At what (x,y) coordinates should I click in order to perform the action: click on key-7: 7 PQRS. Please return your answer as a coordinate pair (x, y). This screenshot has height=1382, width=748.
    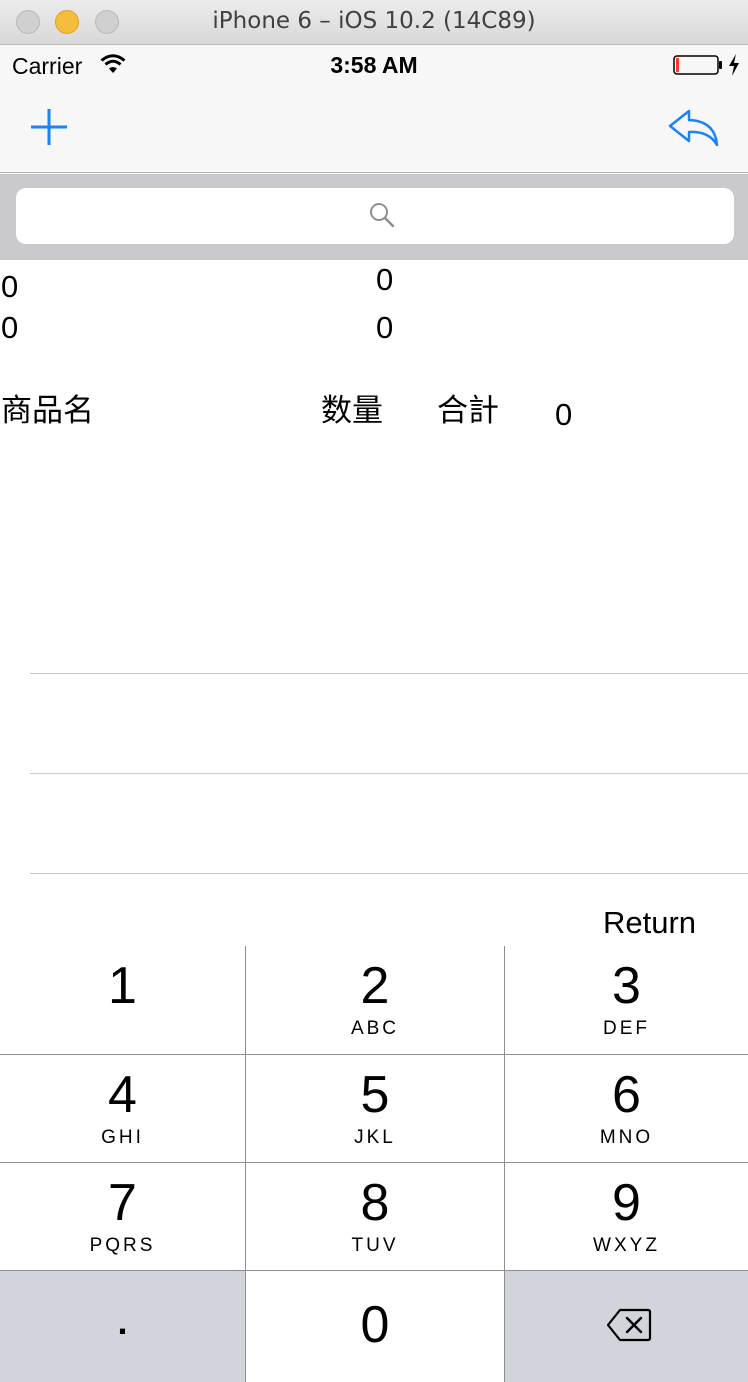
    Looking at the image, I should click on (122, 1216).